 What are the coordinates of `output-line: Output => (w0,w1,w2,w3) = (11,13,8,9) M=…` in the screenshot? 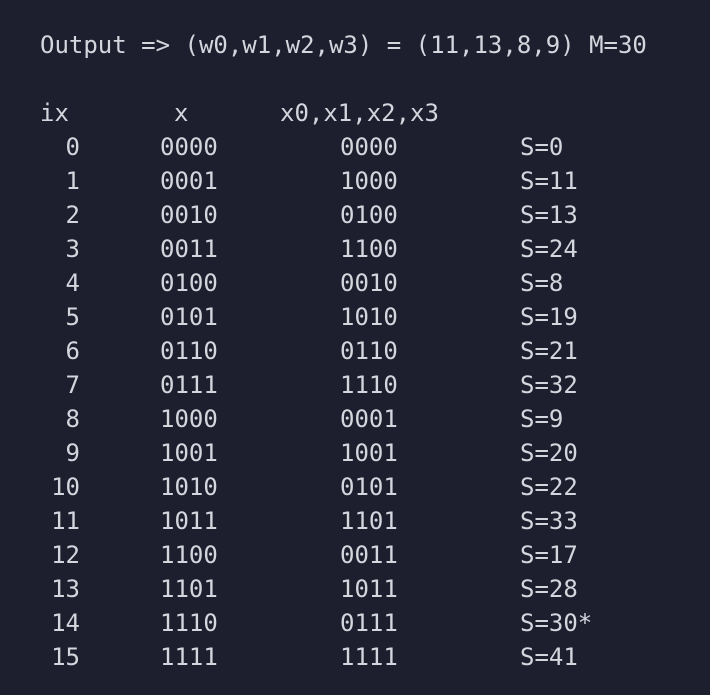 It's located at (343, 45).